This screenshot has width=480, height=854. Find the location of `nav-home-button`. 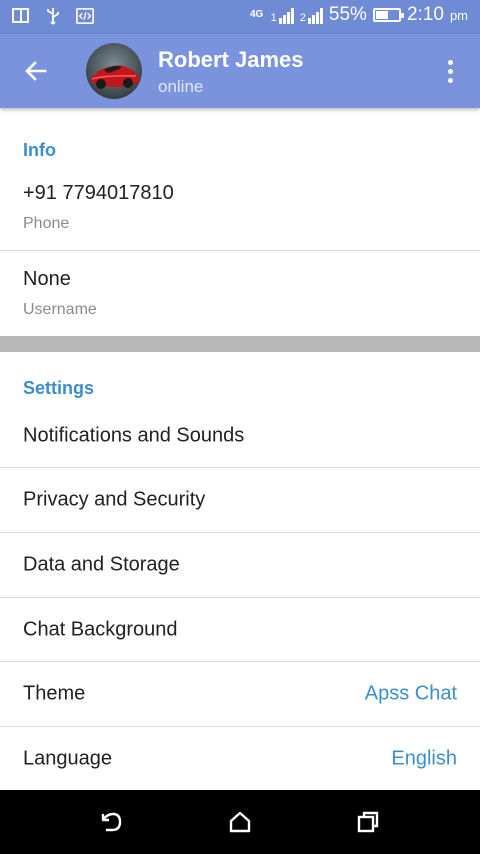

nav-home-button is located at coordinates (240, 822).